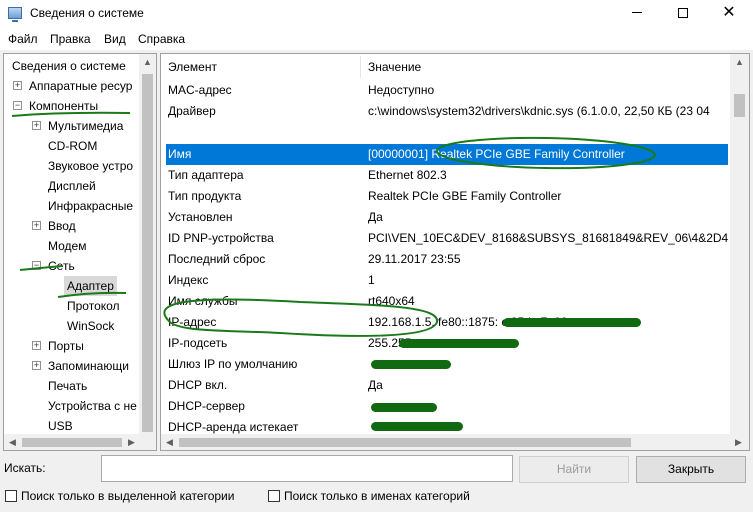 This screenshot has width=753, height=512. I want to click on row-value: Да, so click(375, 385).